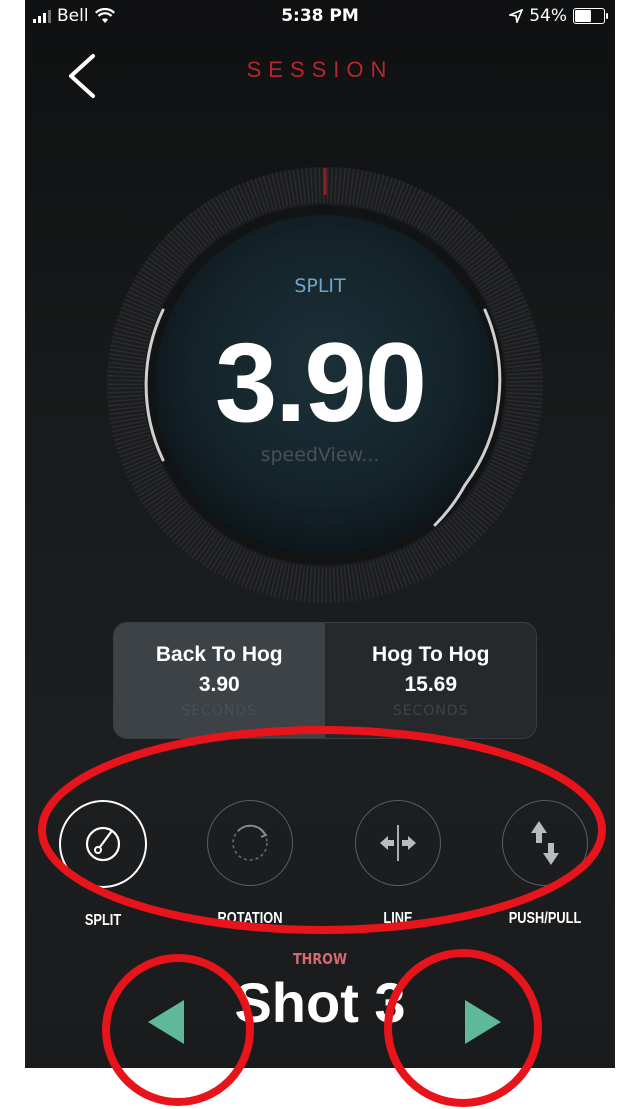 The height and width of the screenshot is (1109, 635). I want to click on card-value: 15.69, so click(431, 684).